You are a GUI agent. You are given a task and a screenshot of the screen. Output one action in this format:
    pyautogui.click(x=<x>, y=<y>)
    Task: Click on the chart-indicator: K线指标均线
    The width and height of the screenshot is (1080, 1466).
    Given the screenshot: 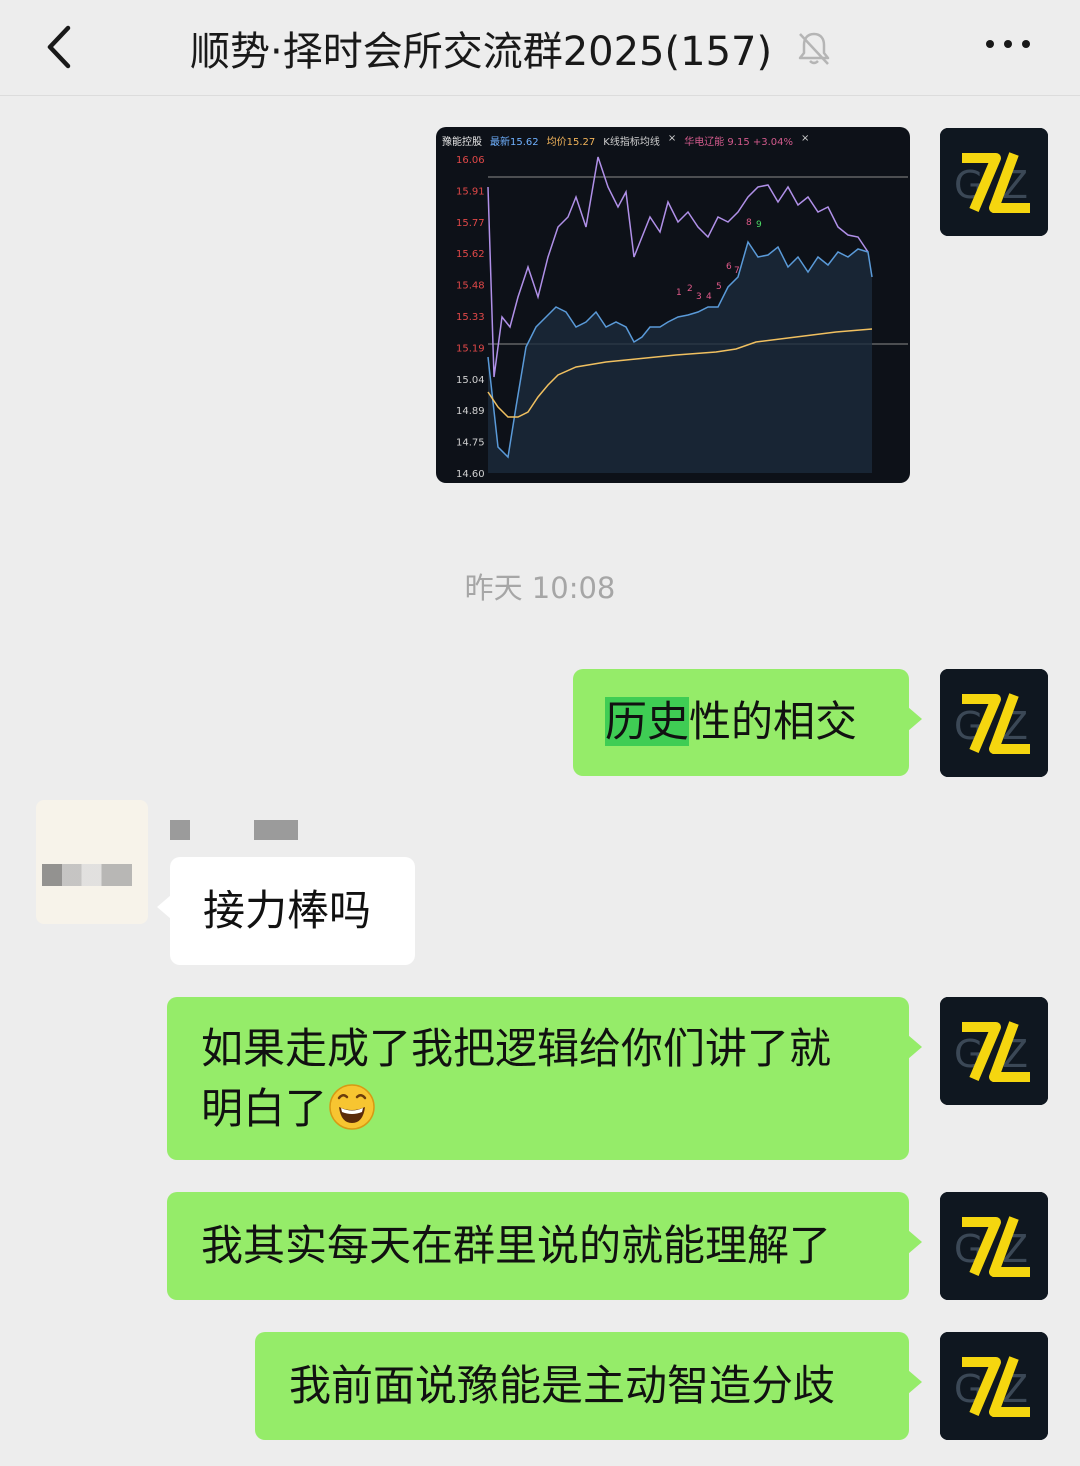 What is the action you would take?
    pyautogui.click(x=631, y=142)
    